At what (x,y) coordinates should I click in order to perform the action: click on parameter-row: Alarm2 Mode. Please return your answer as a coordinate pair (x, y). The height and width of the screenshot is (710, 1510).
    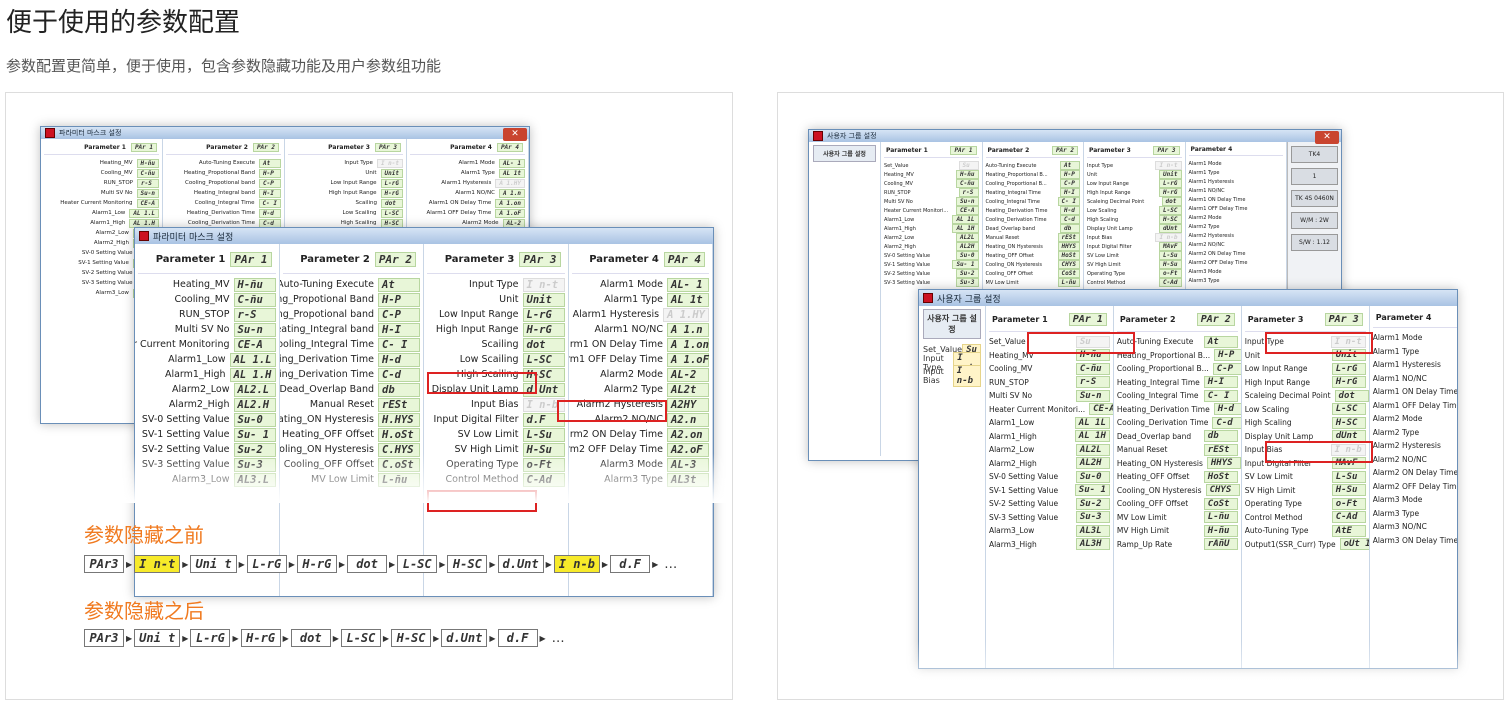
    Looking at the image, I should click on (1236, 217).